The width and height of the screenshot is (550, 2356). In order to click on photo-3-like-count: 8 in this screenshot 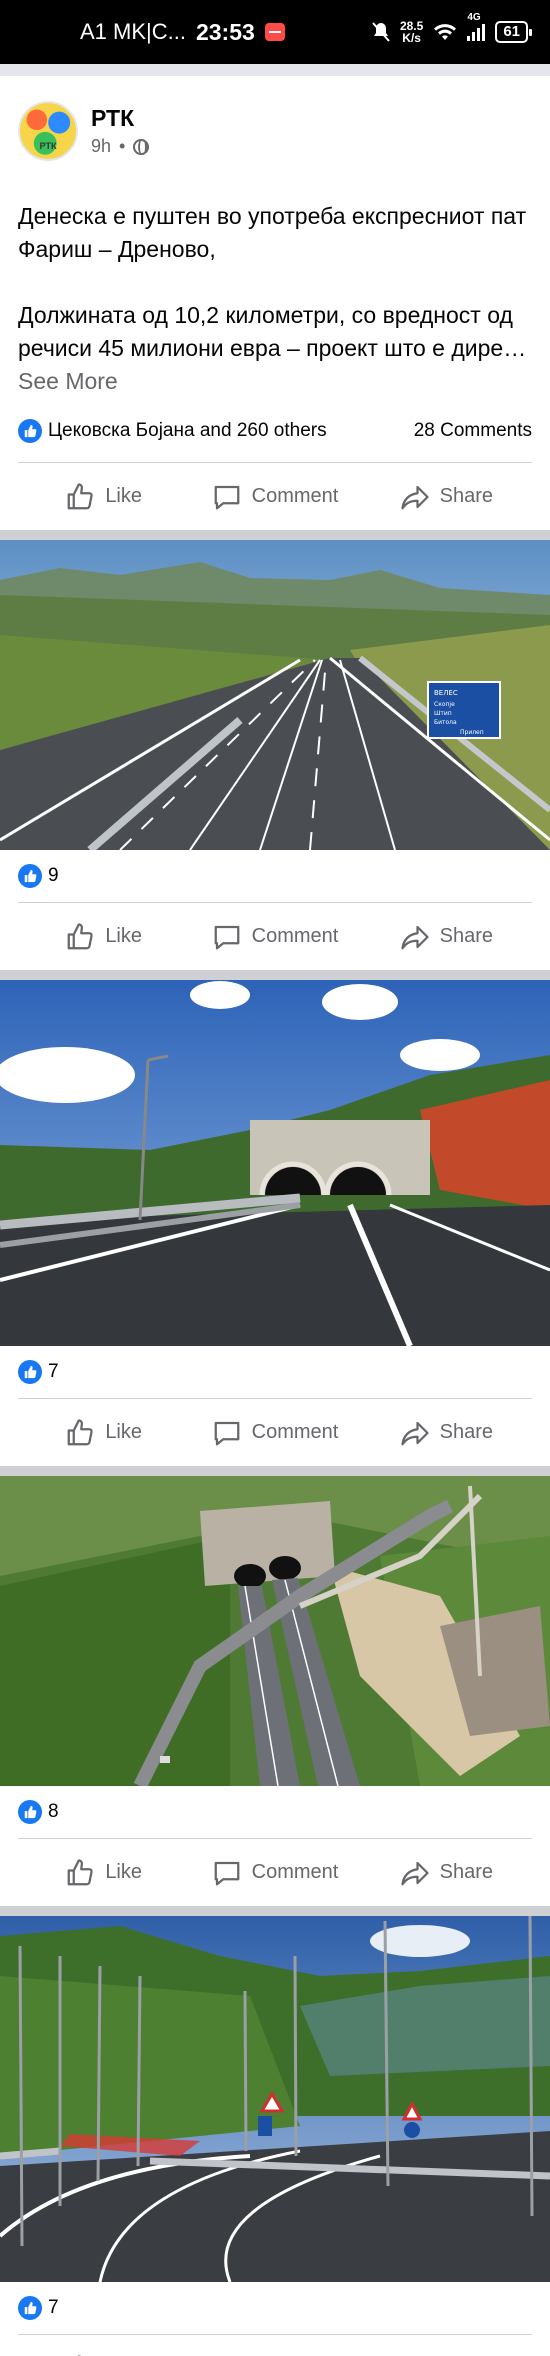, I will do `click(53, 1811)`.